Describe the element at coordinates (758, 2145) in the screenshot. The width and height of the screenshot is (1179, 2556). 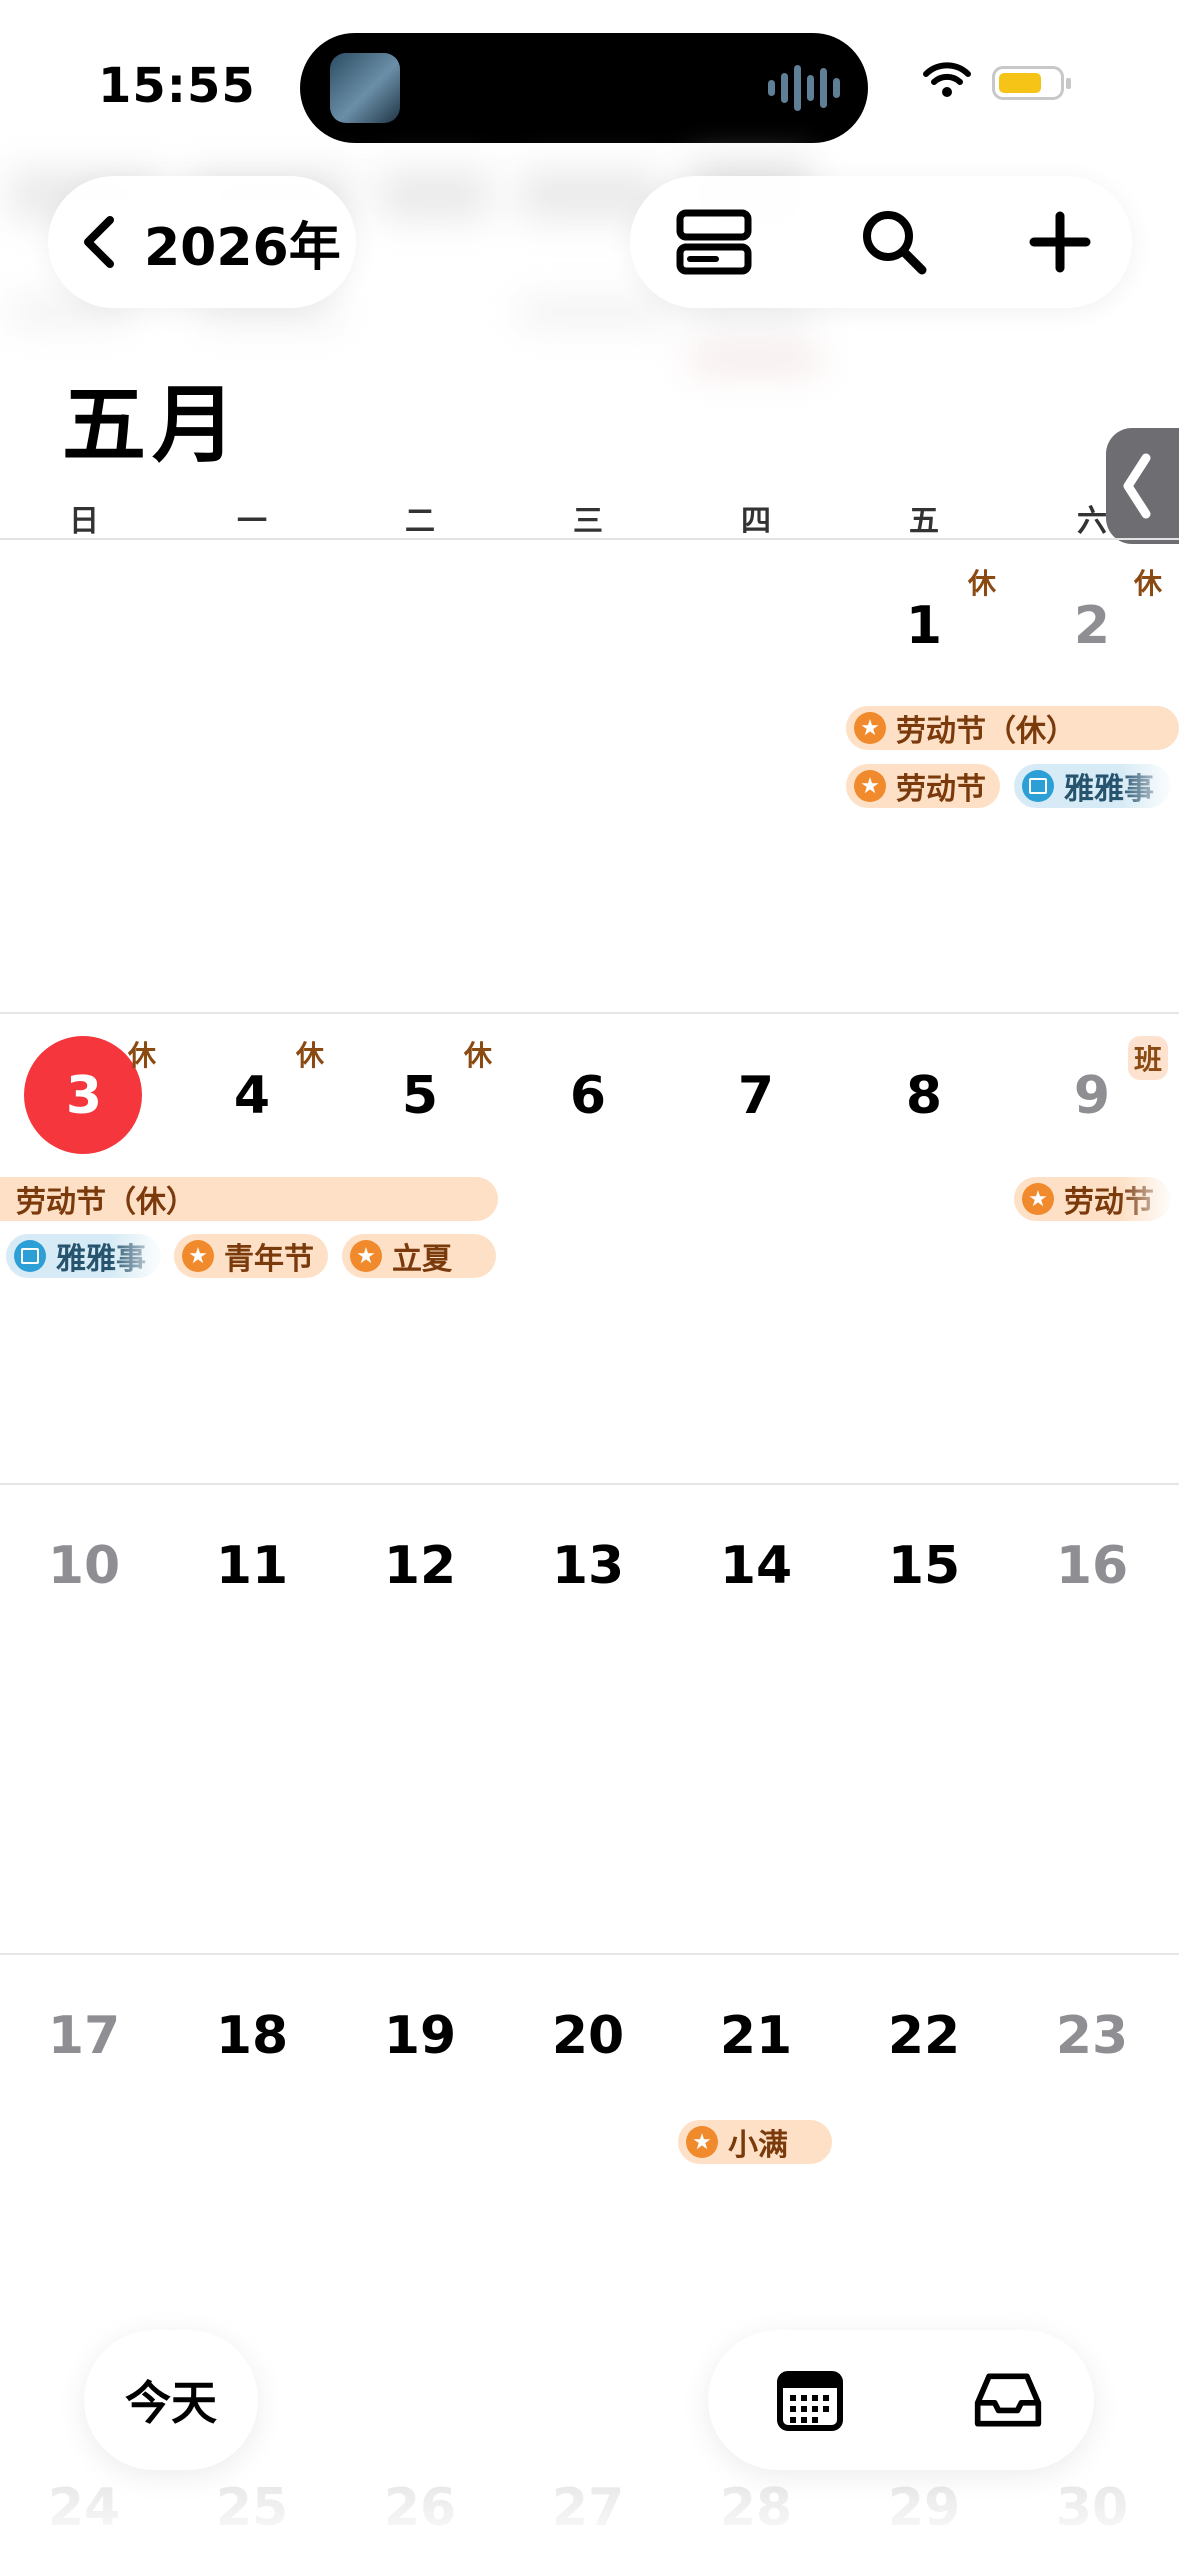
I see `event-label: 小满` at that location.